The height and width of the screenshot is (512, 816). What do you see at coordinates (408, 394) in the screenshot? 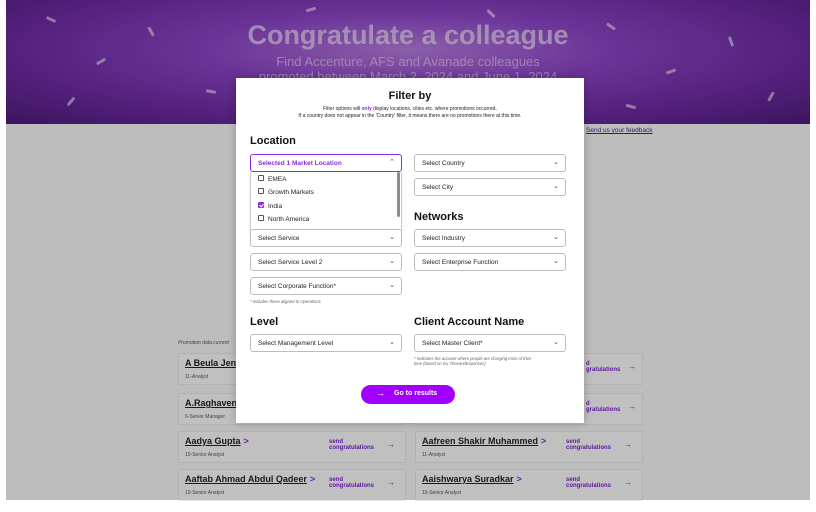
I see `go-to-results-button: → Go to results` at bounding box center [408, 394].